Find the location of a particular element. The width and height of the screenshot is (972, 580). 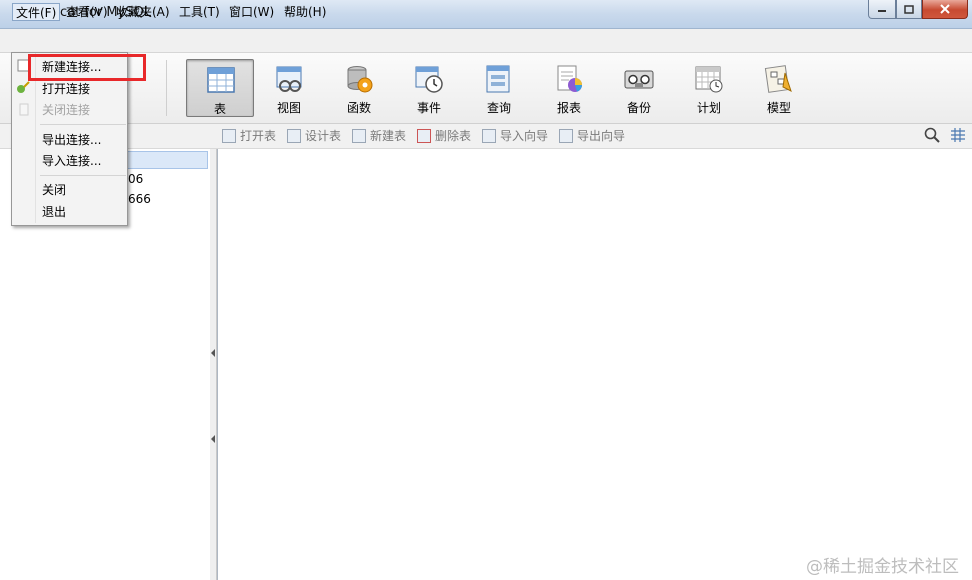

collapse-left-icon is located at coordinates (213, 353).